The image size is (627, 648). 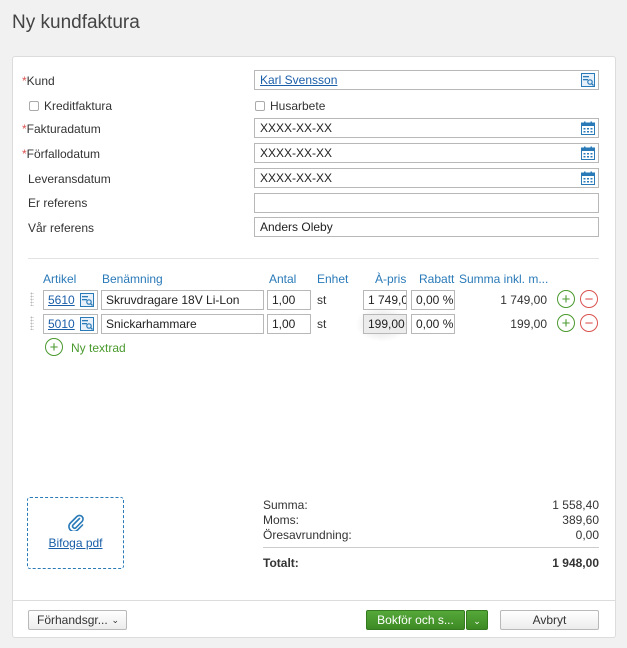 I want to click on totalt-label: Totalt:, so click(x=281, y=563).